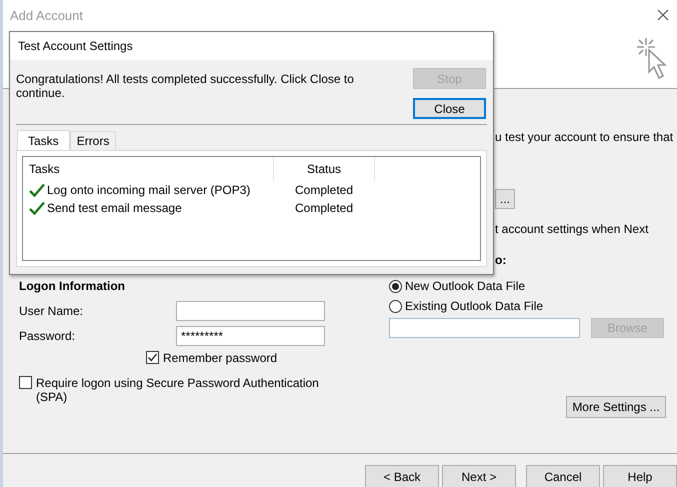 The width and height of the screenshot is (677, 487). Describe the element at coordinates (148, 169) in the screenshot. I see `column-header: Tasks` at that location.